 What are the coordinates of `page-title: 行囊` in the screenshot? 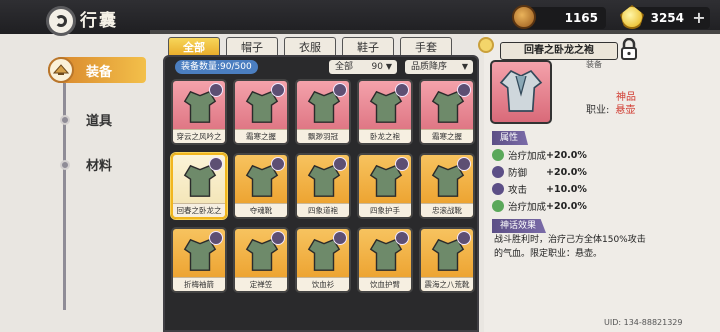 It's located at (99, 21).